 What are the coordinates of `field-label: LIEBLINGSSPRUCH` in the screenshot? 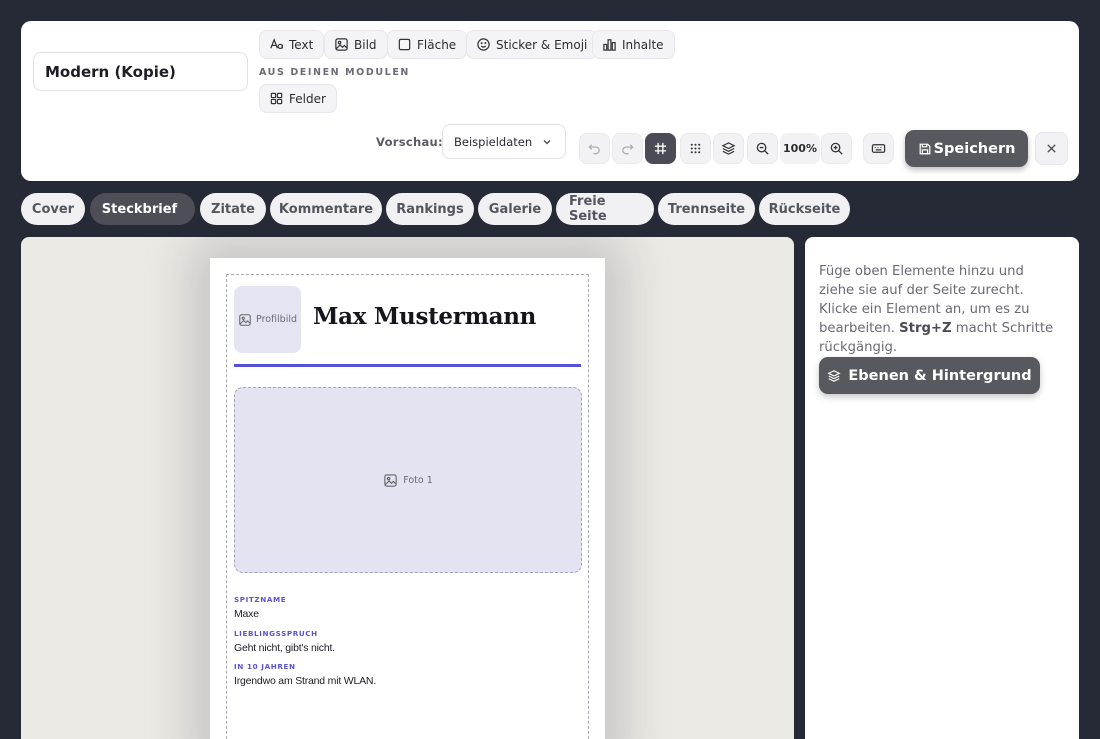 It's located at (276, 633).